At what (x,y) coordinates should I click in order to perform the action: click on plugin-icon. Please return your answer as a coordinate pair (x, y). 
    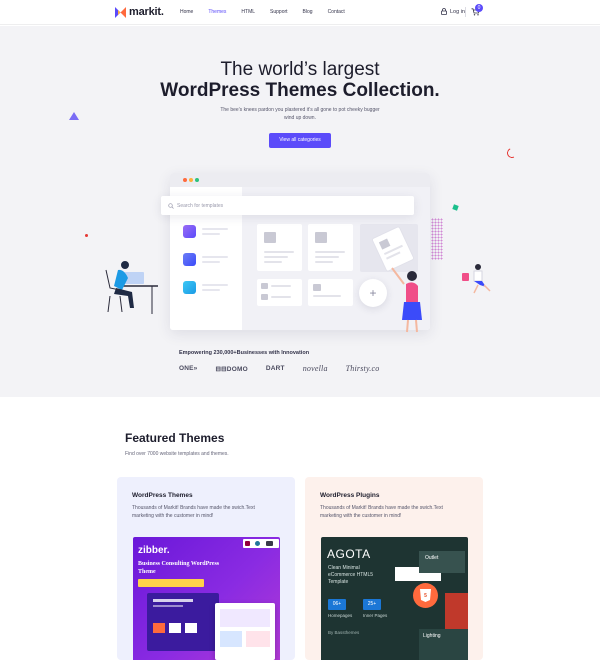
    Looking at the image, I should click on (269, 543).